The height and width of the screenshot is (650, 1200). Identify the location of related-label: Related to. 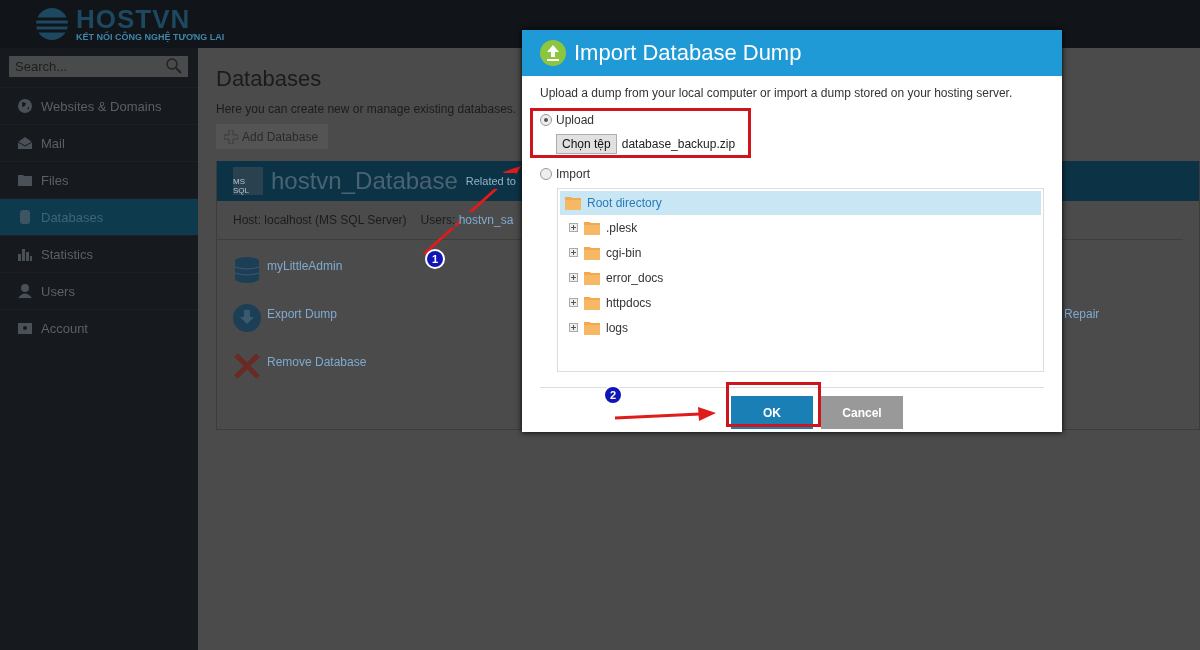
(490, 181).